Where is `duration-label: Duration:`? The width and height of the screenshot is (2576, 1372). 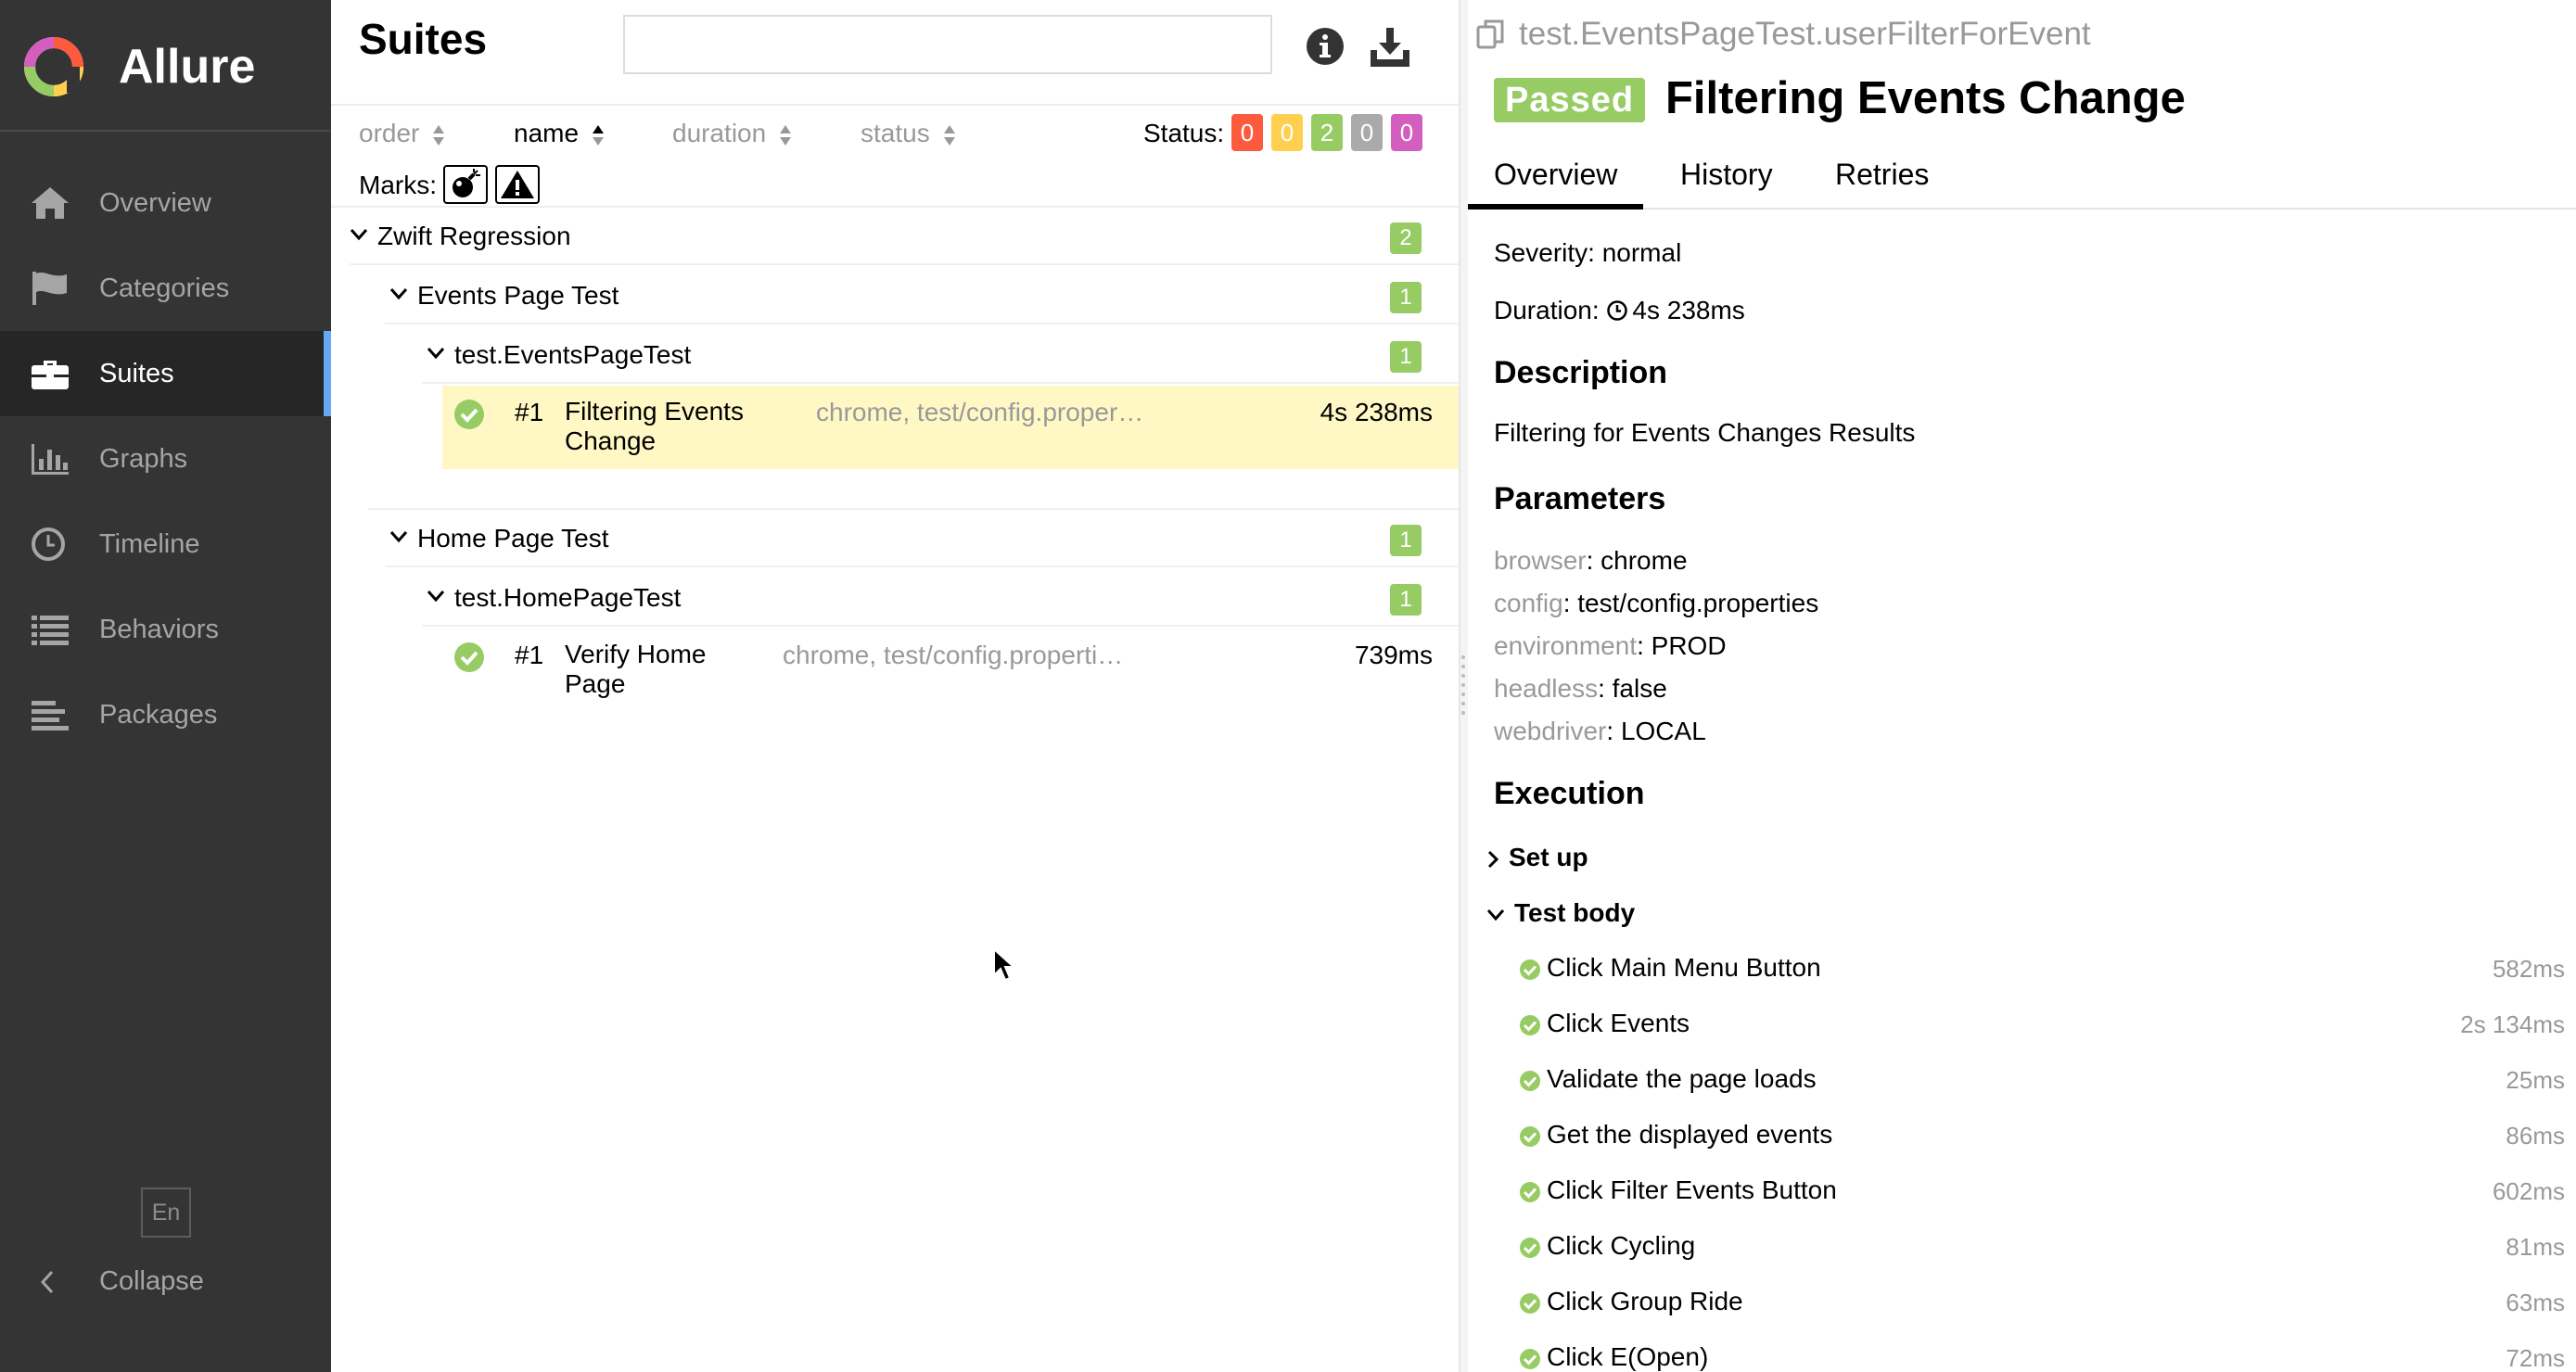
duration-label: Duration: is located at coordinates (1547, 310).